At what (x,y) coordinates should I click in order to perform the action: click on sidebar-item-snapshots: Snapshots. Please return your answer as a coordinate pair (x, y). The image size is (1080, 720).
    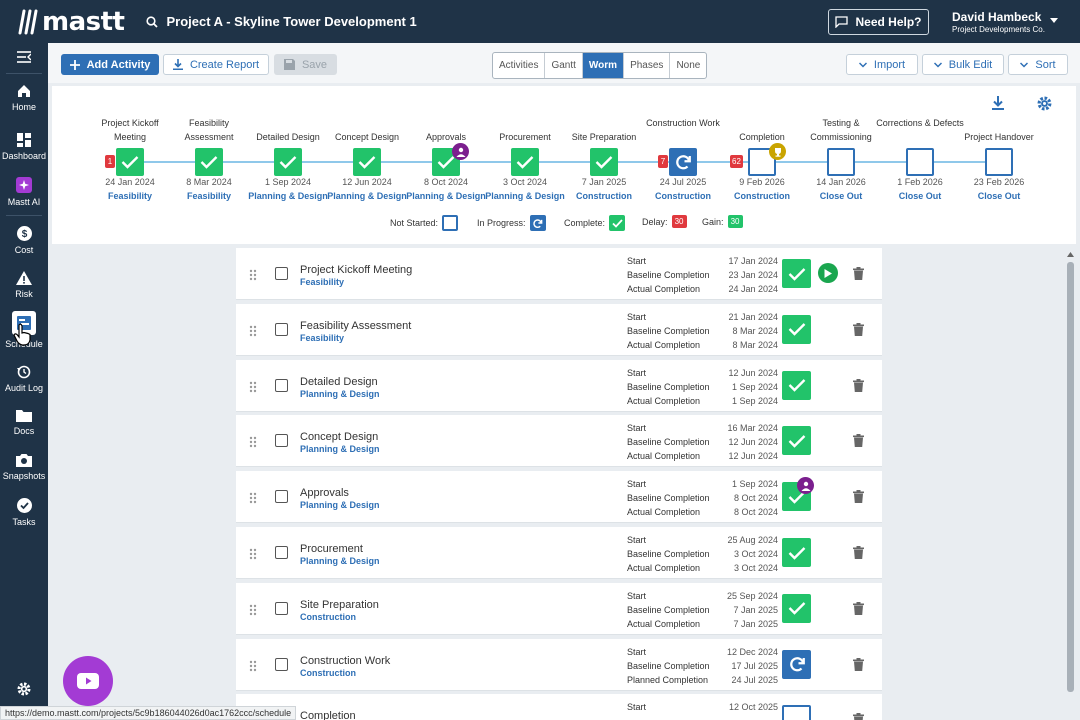
    Looking at the image, I should click on (24, 467).